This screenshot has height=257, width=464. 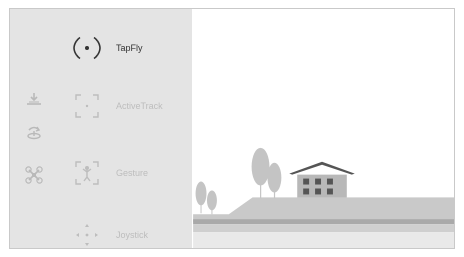 I want to click on house, so click(x=322, y=179).